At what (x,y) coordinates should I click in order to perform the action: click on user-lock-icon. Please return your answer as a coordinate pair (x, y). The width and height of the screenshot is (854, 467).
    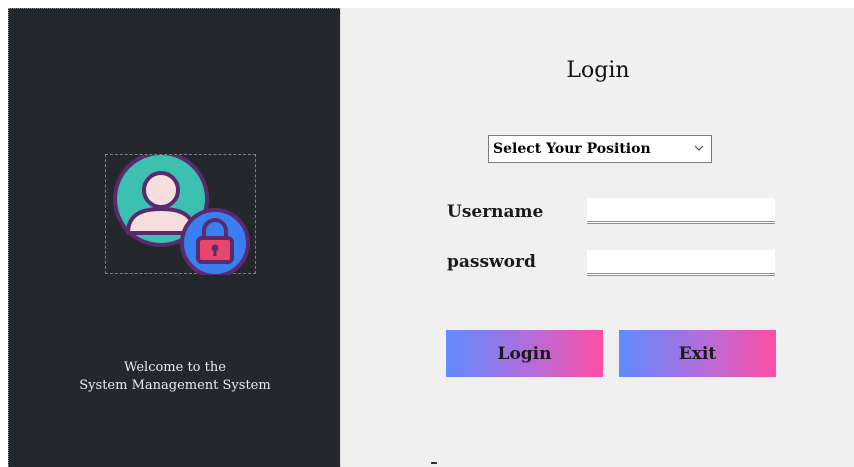
    Looking at the image, I should click on (181, 215).